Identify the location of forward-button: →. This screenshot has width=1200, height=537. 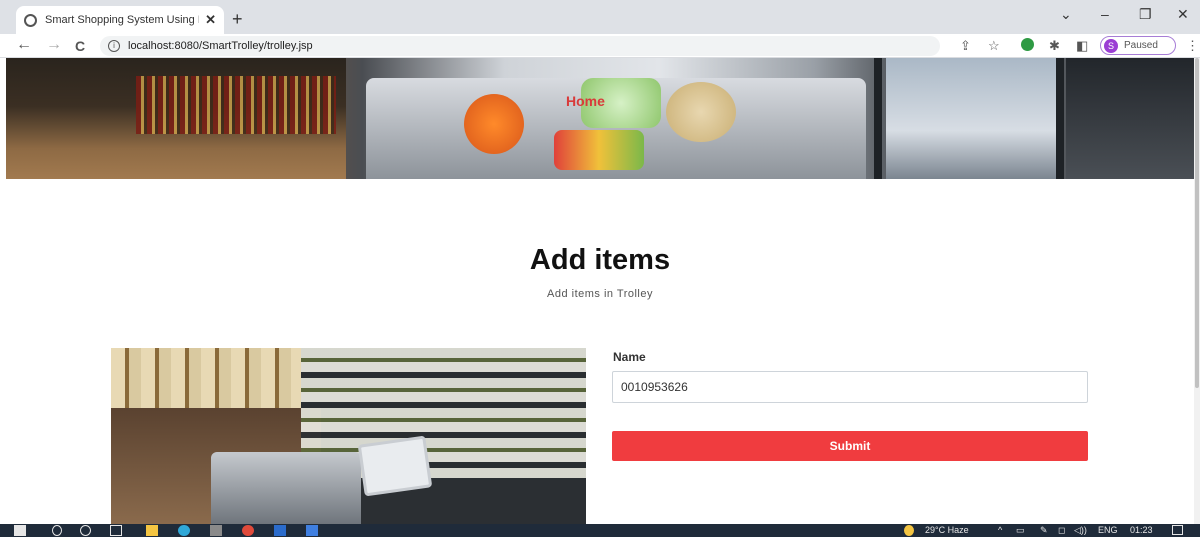
(54, 45).